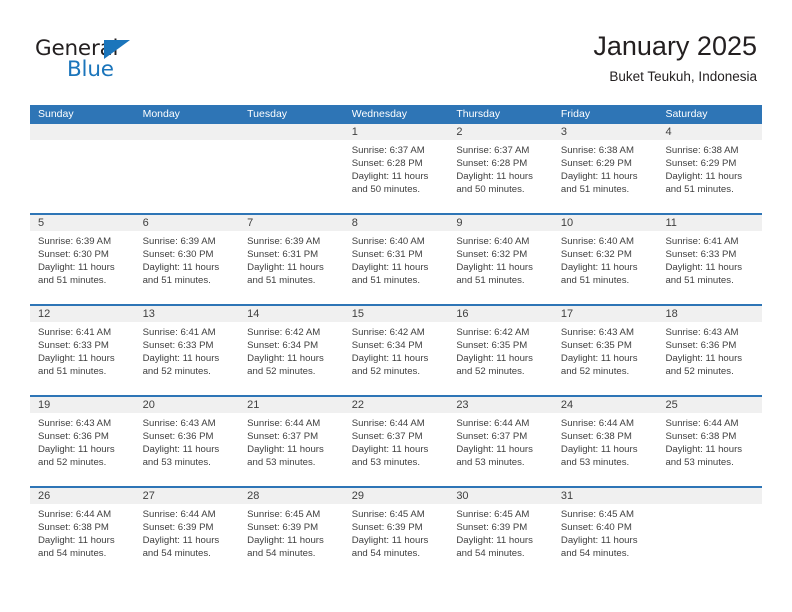 Image resolution: width=792 pixels, height=612 pixels. I want to click on day-number: 11, so click(710, 223).